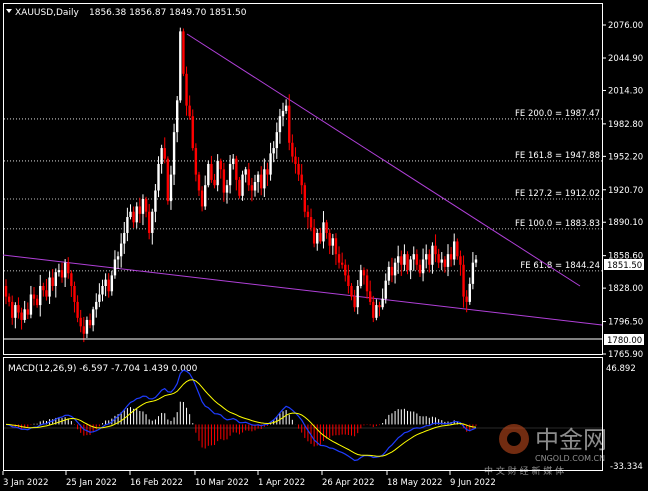 The width and height of the screenshot is (648, 491). What do you see at coordinates (473, 483) in the screenshot?
I see `date-tick-label: 9 Jun 2022` at bounding box center [473, 483].